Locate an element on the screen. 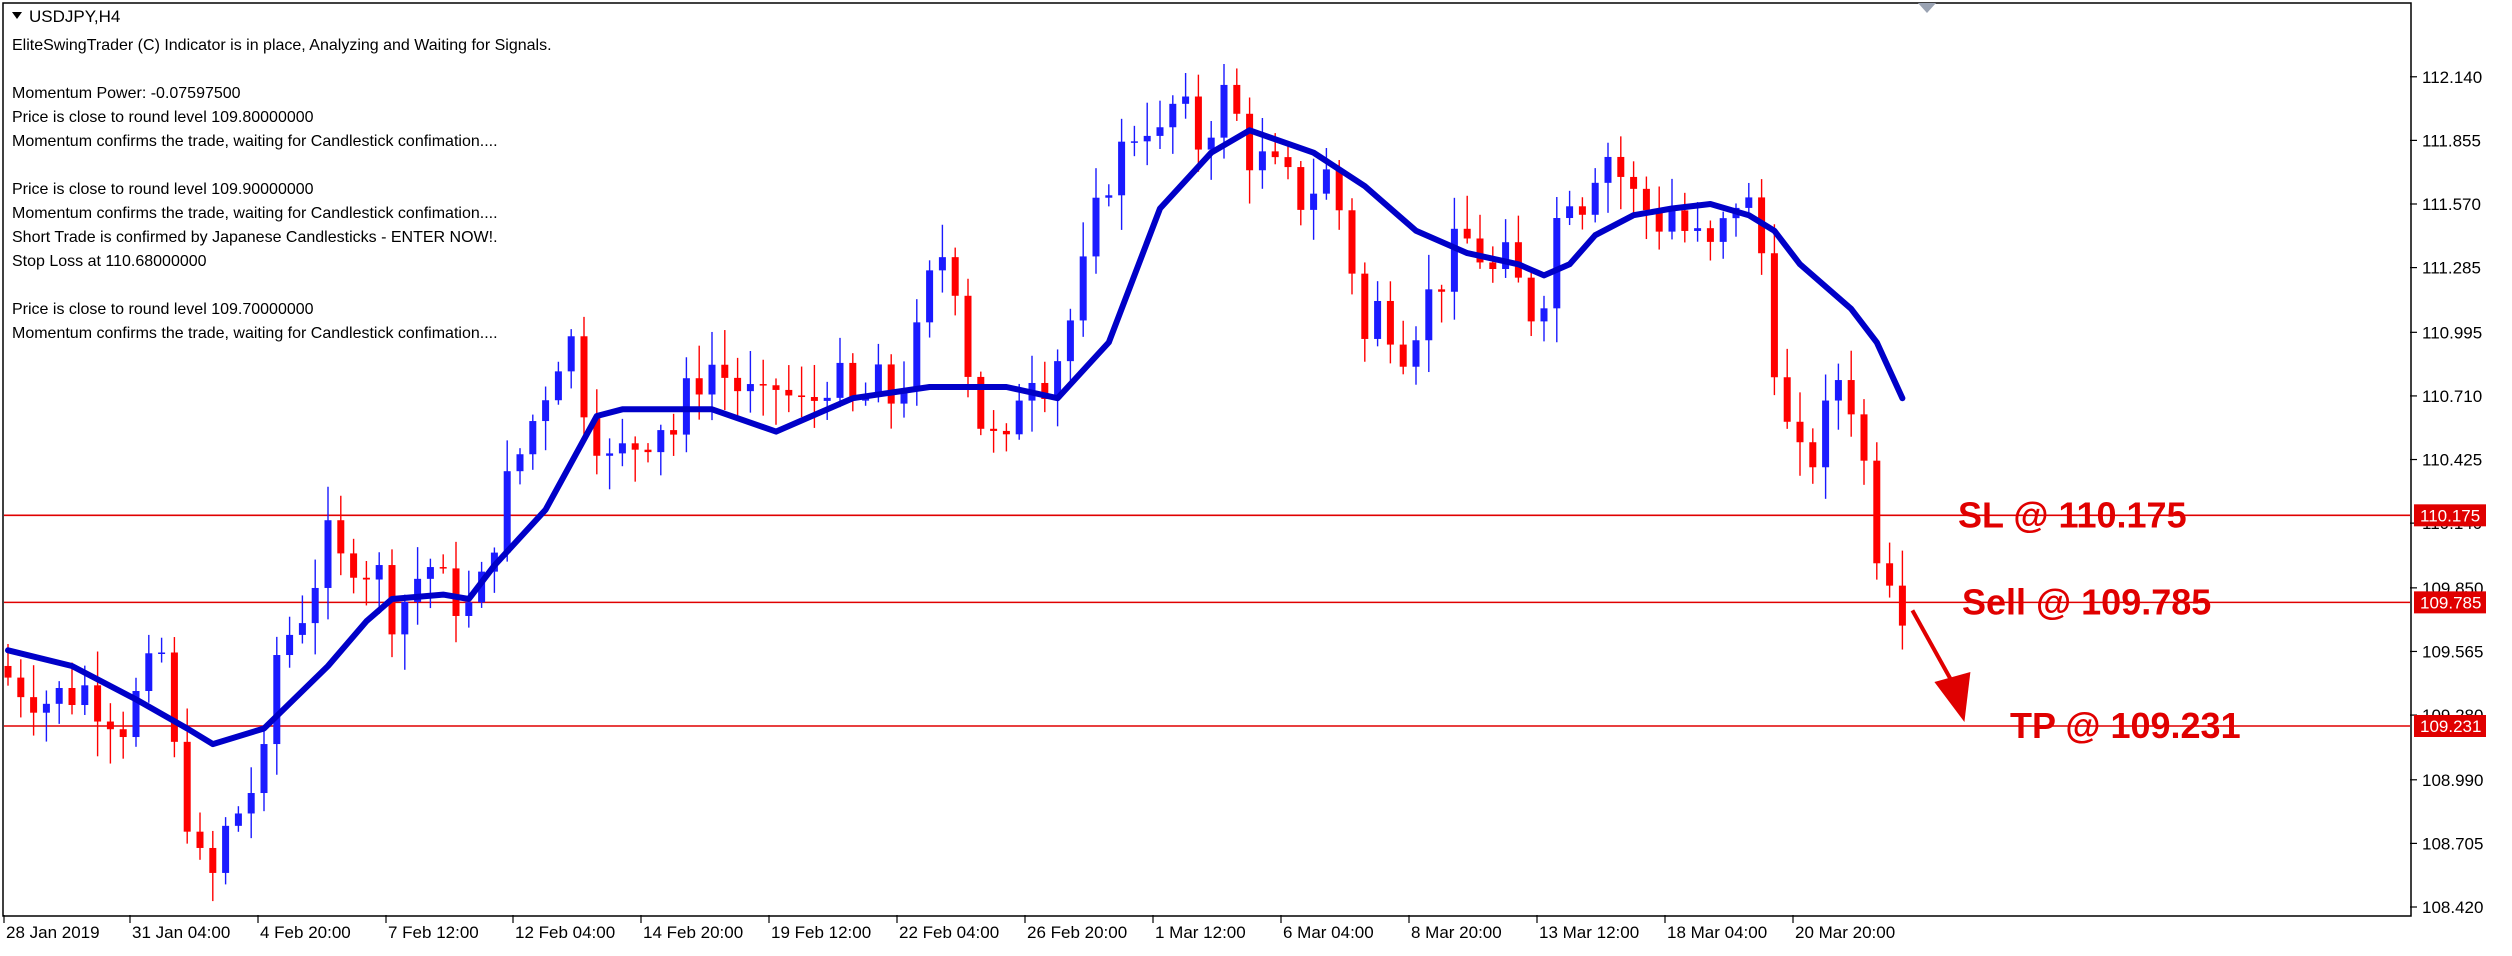 The width and height of the screenshot is (2512, 956). x-tick-label: 6 Mar 04:00 is located at coordinates (1328, 932).